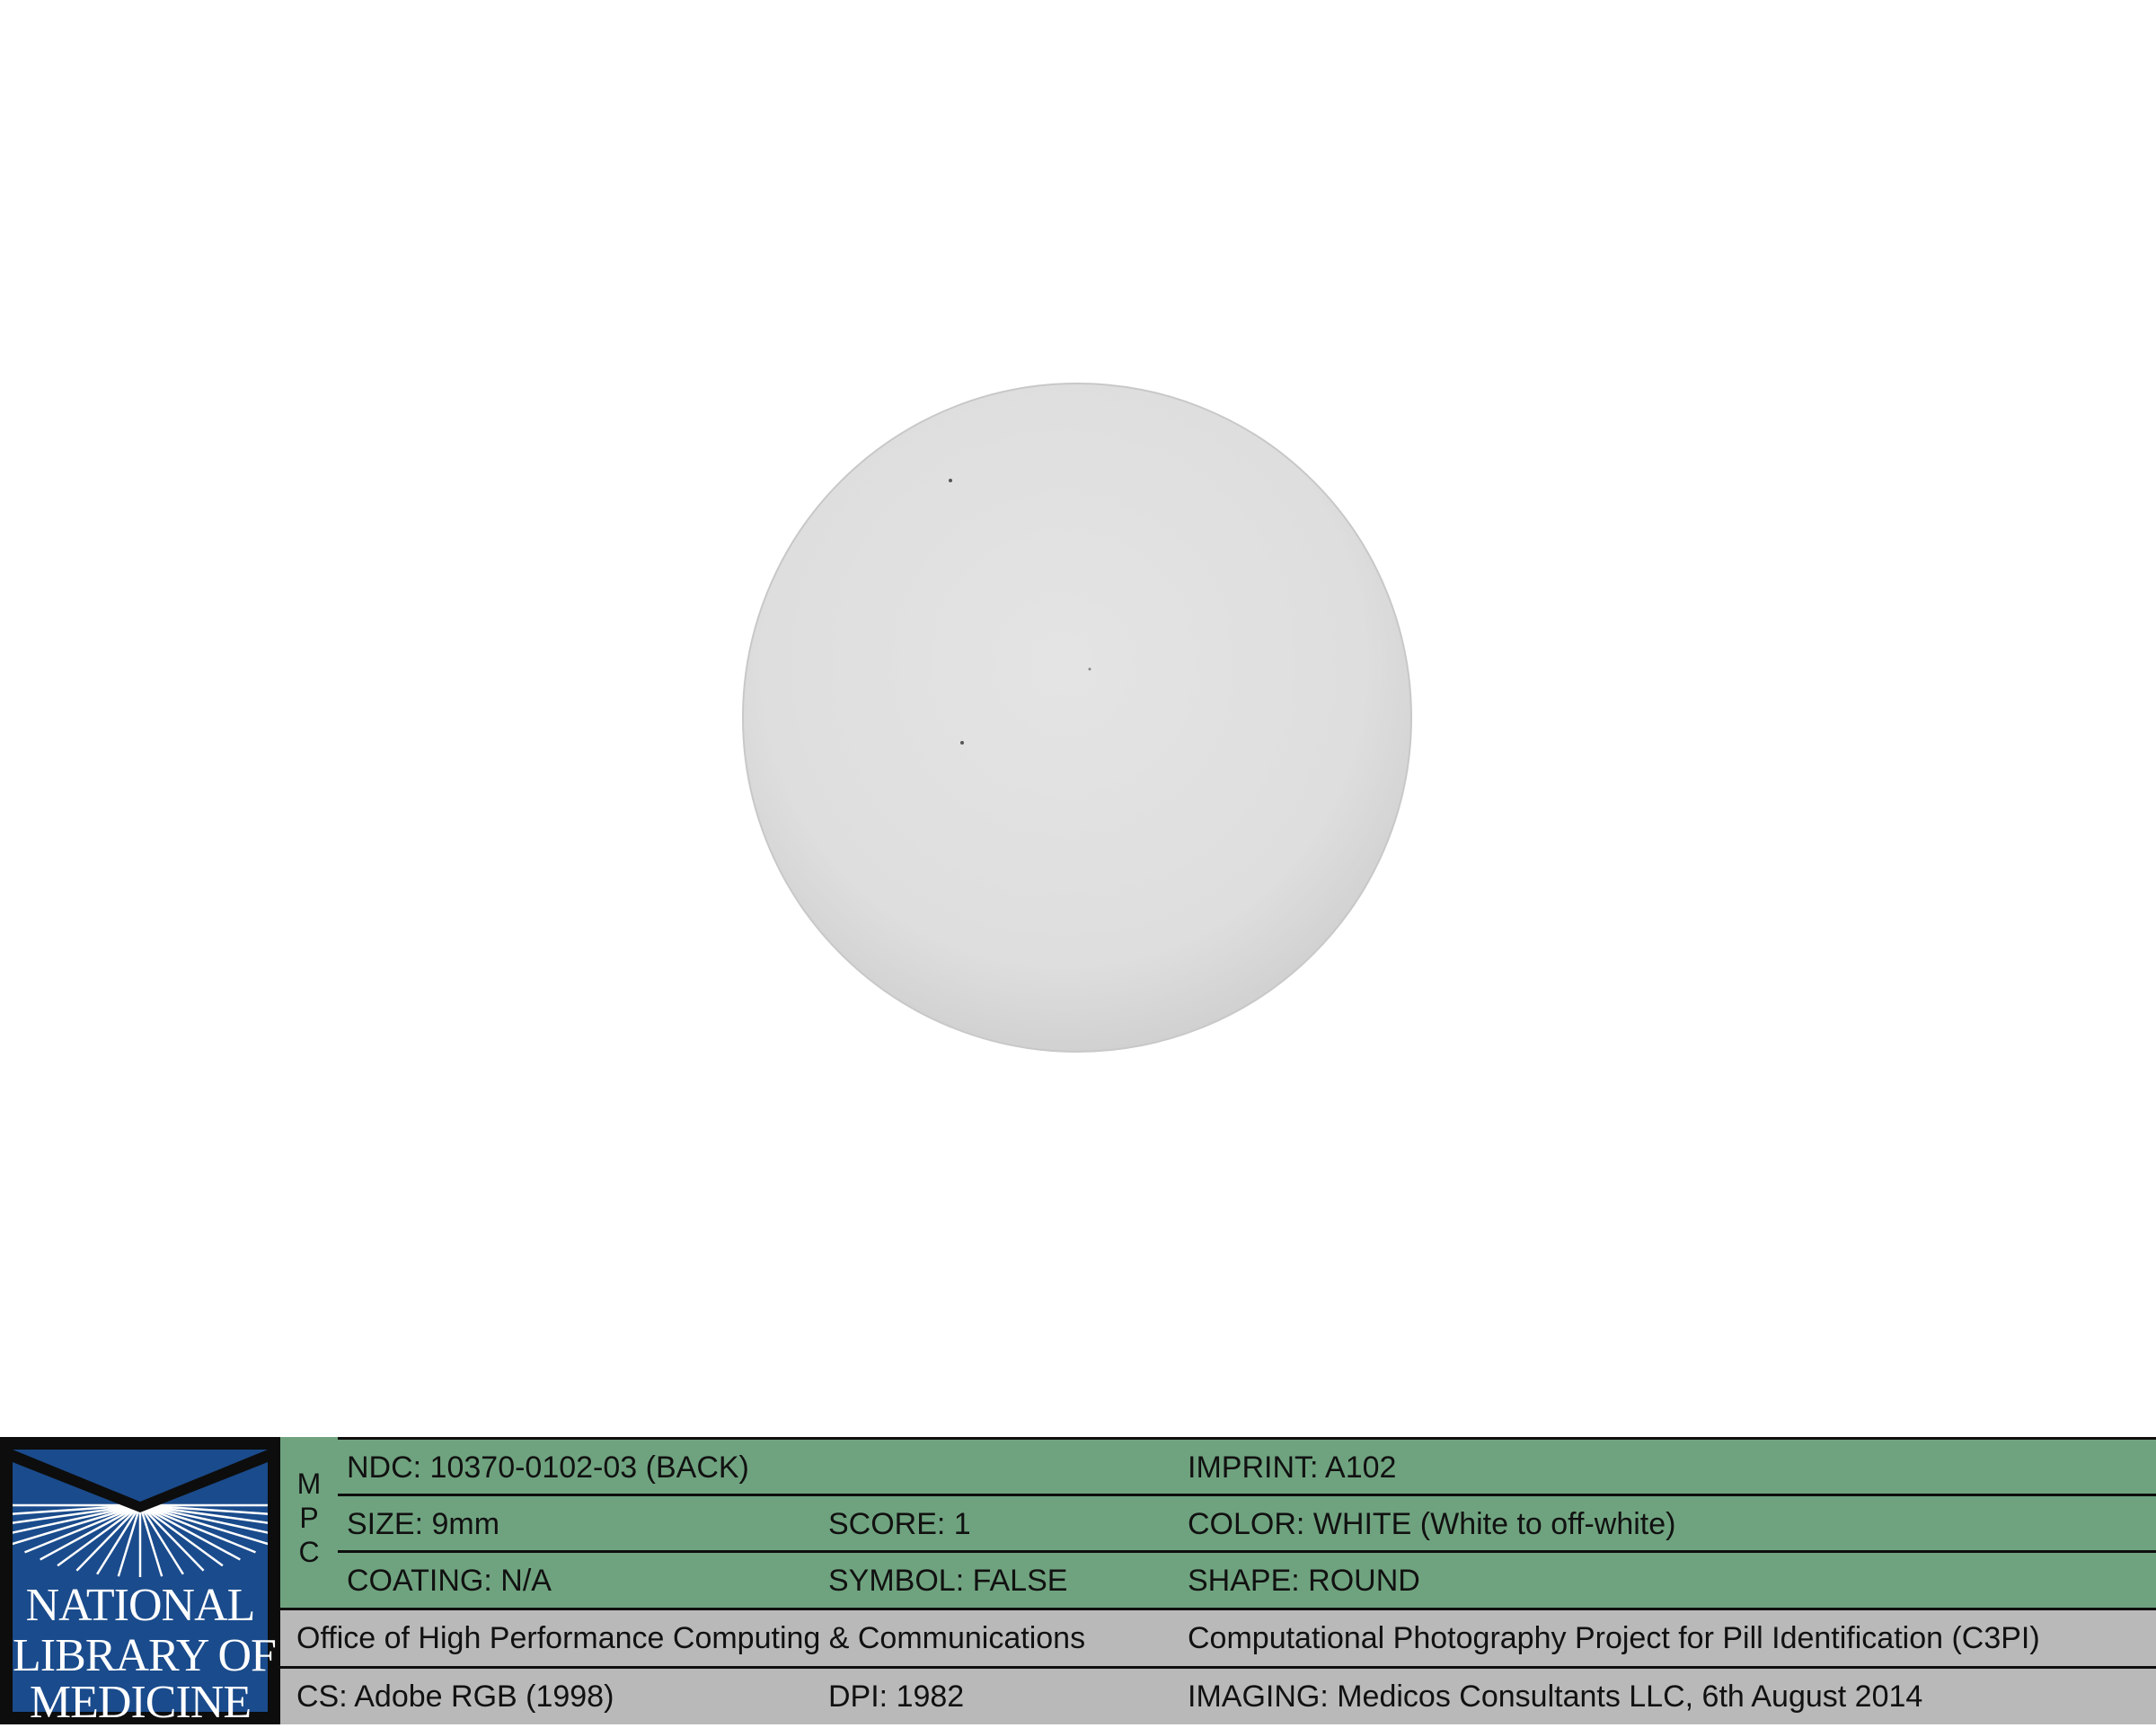 The width and height of the screenshot is (2156, 1728). I want to click on pill-image, so click(1077, 718).